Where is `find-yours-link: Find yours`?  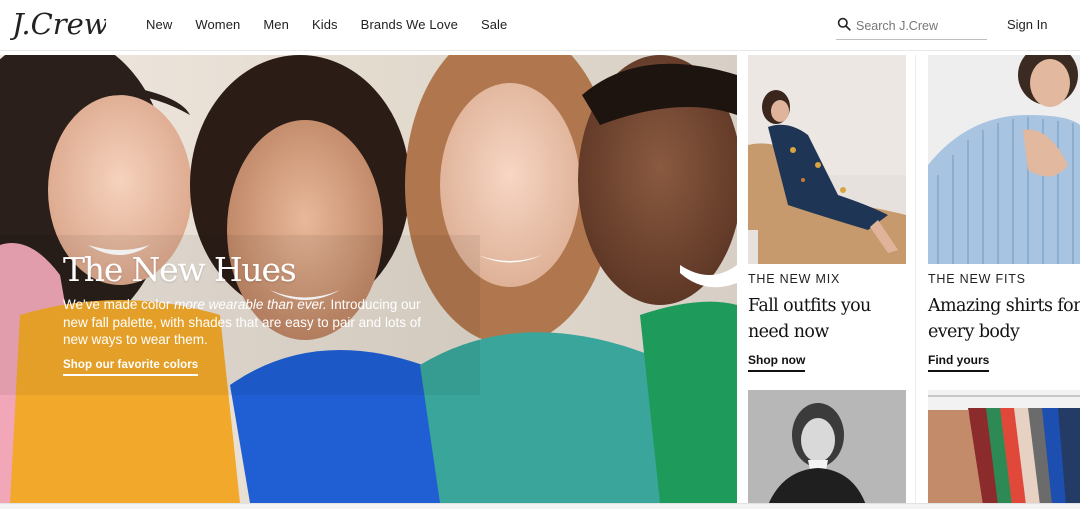 find-yours-link: Find yours is located at coordinates (959, 362).